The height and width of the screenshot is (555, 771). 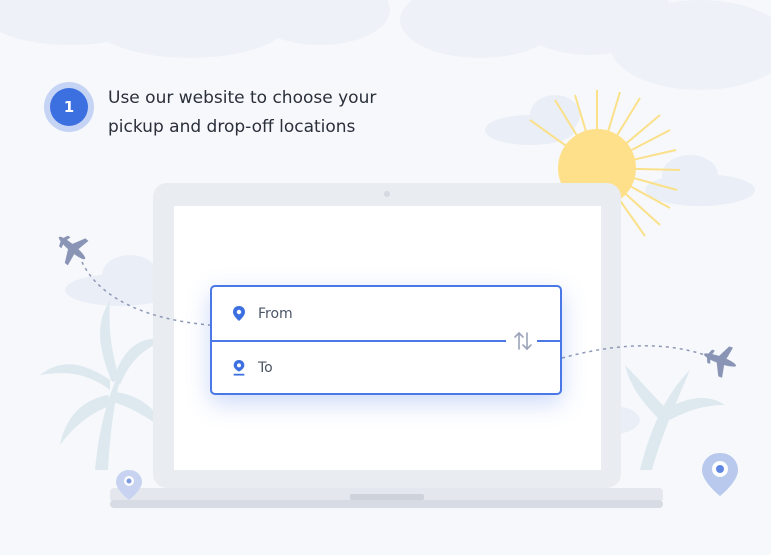 What do you see at coordinates (239, 313) in the screenshot?
I see `location-pin-icon` at bounding box center [239, 313].